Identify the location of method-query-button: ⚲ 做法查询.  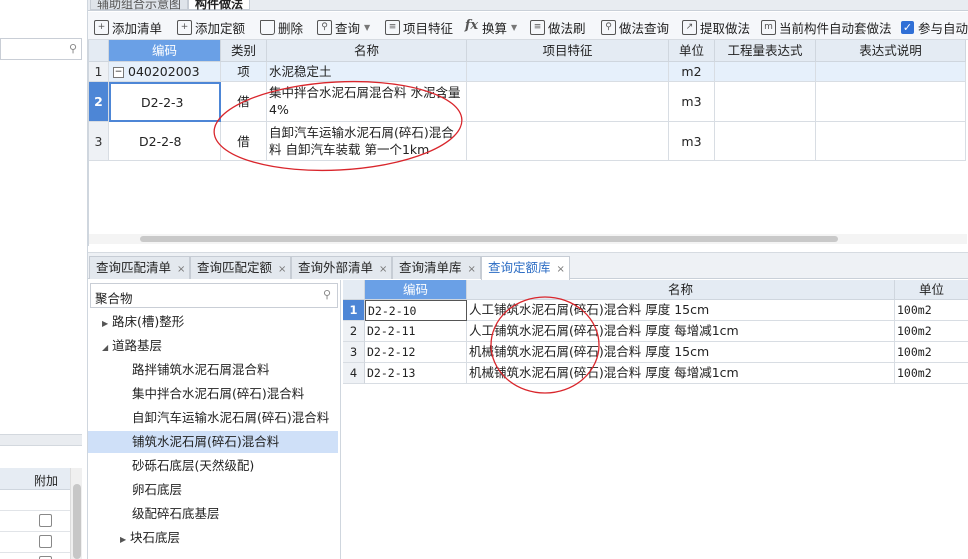
(635, 27).